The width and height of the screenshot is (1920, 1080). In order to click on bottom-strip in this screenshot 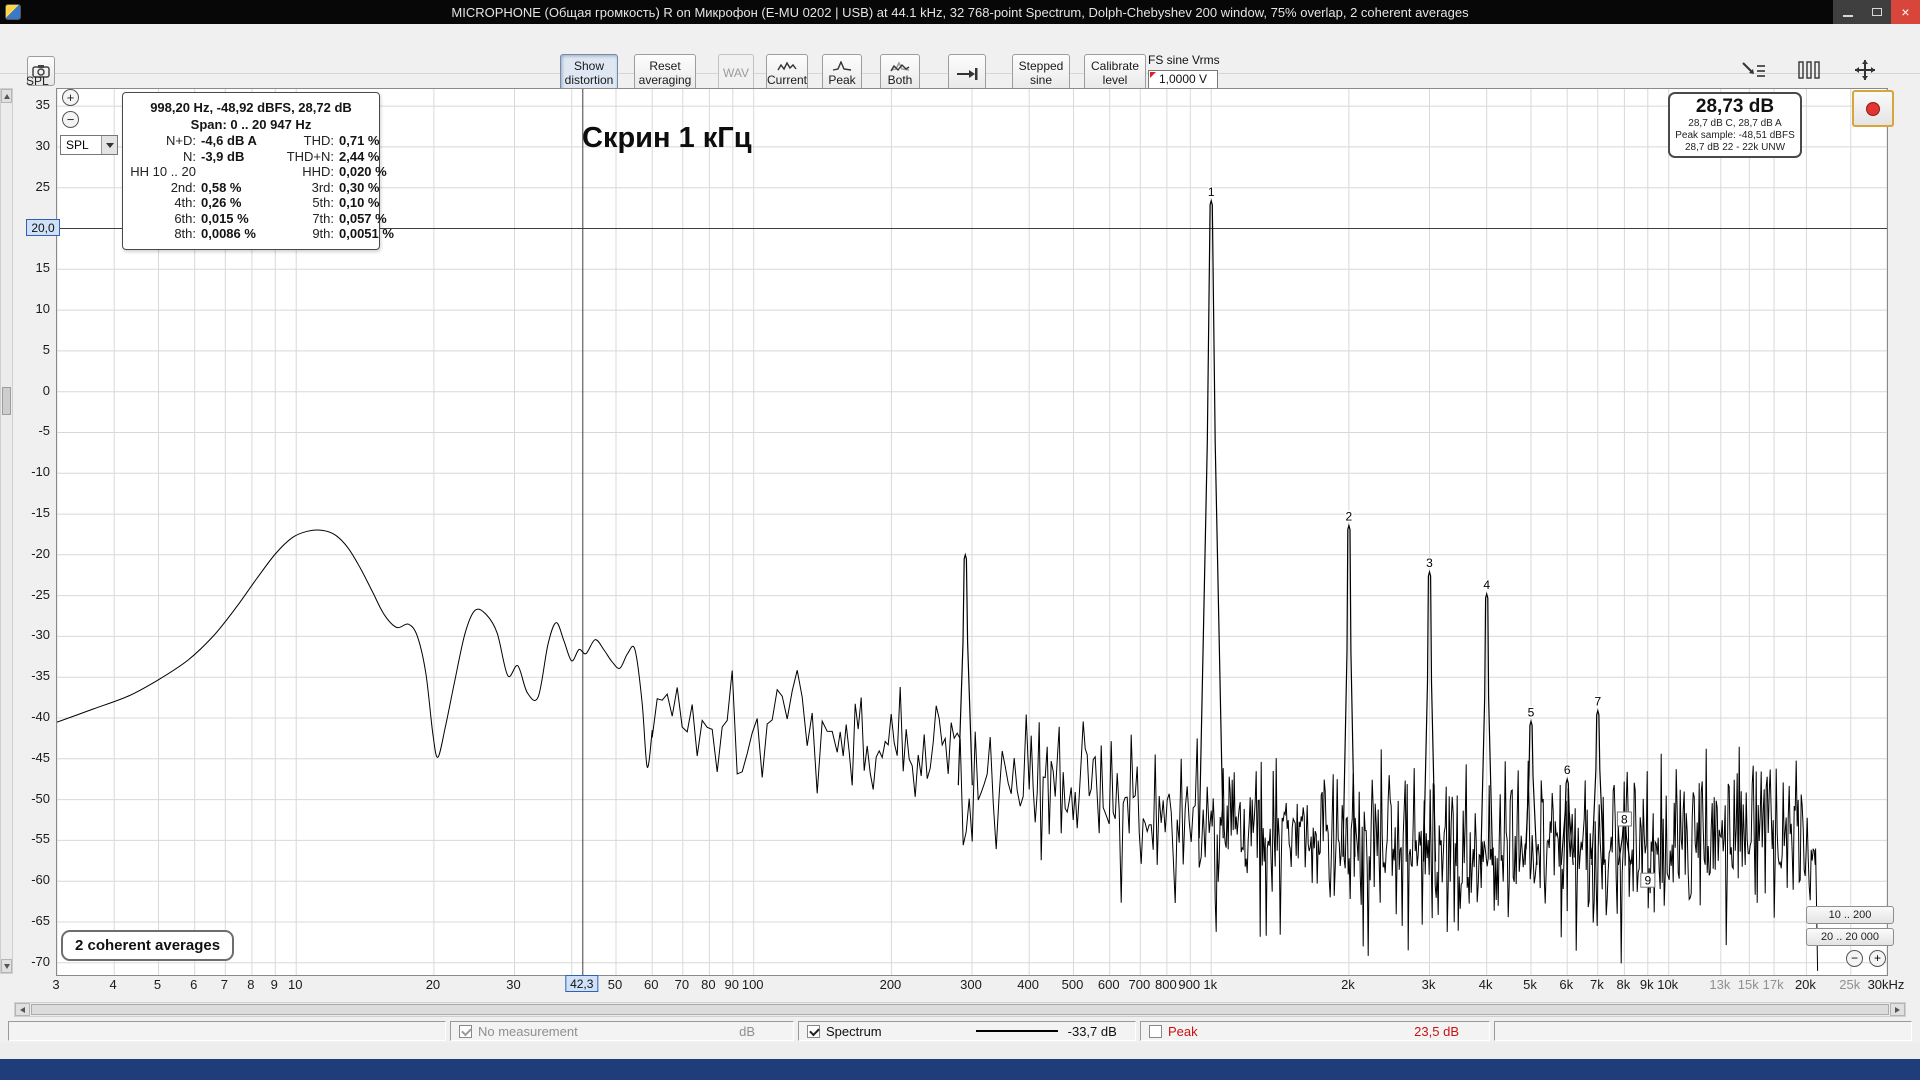, I will do `click(960, 1051)`.